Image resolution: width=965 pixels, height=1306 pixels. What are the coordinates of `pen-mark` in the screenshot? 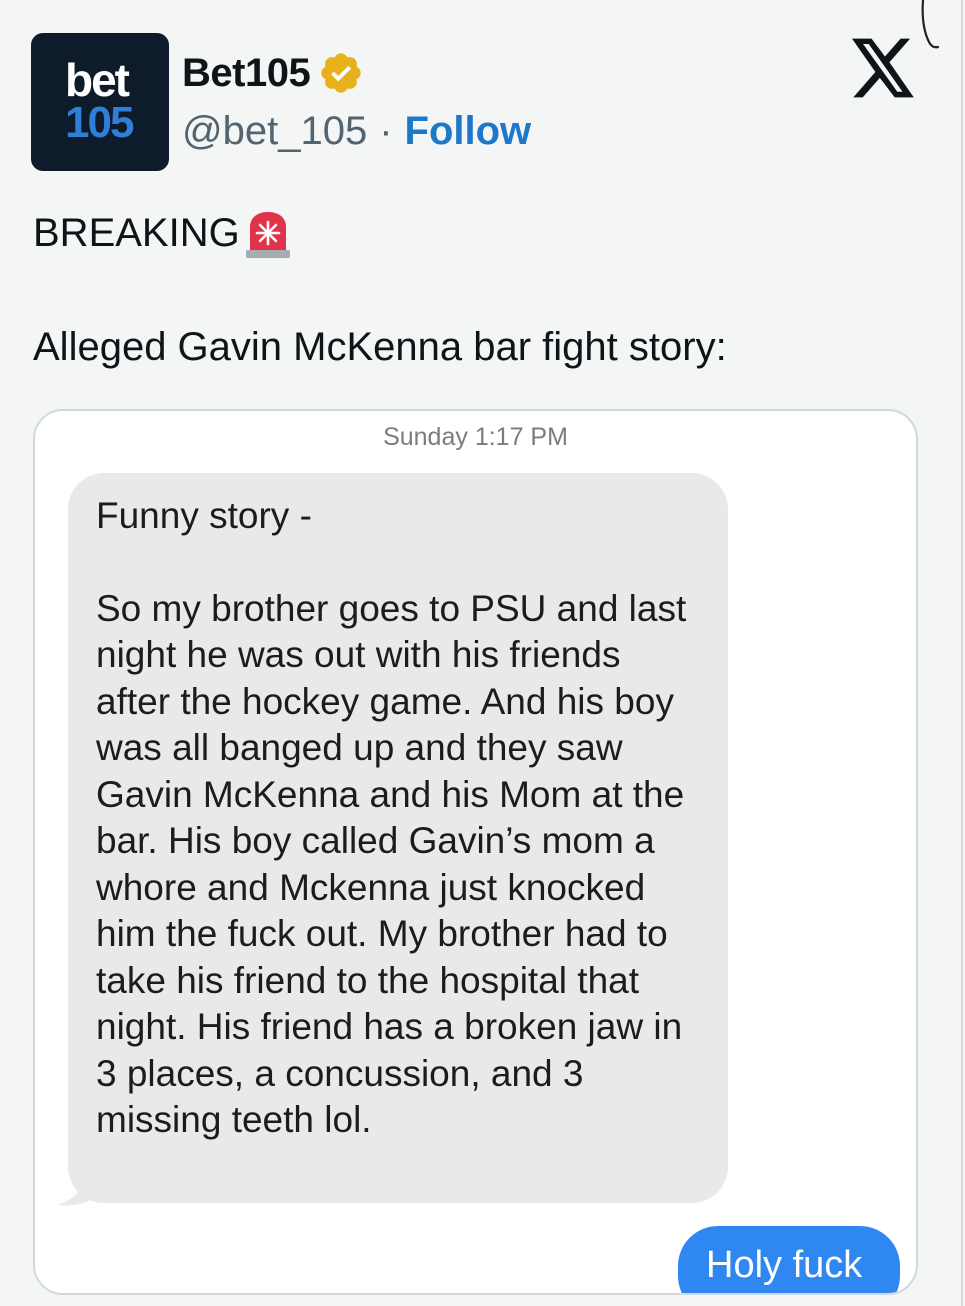 It's located at (930, 24).